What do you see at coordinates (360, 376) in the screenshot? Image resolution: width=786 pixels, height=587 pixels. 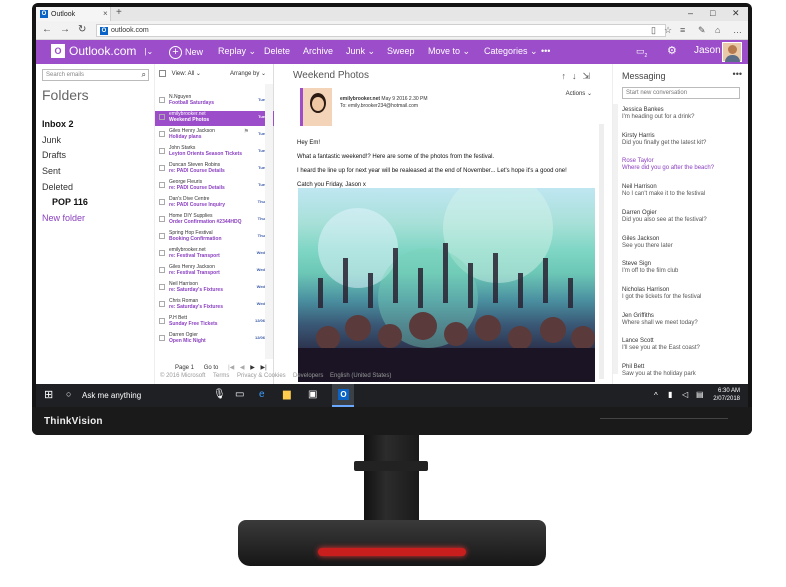 I see `language-link: English (United States)` at bounding box center [360, 376].